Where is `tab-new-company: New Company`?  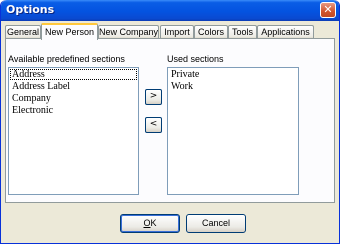 tab-new-company: New Company is located at coordinates (128, 32).